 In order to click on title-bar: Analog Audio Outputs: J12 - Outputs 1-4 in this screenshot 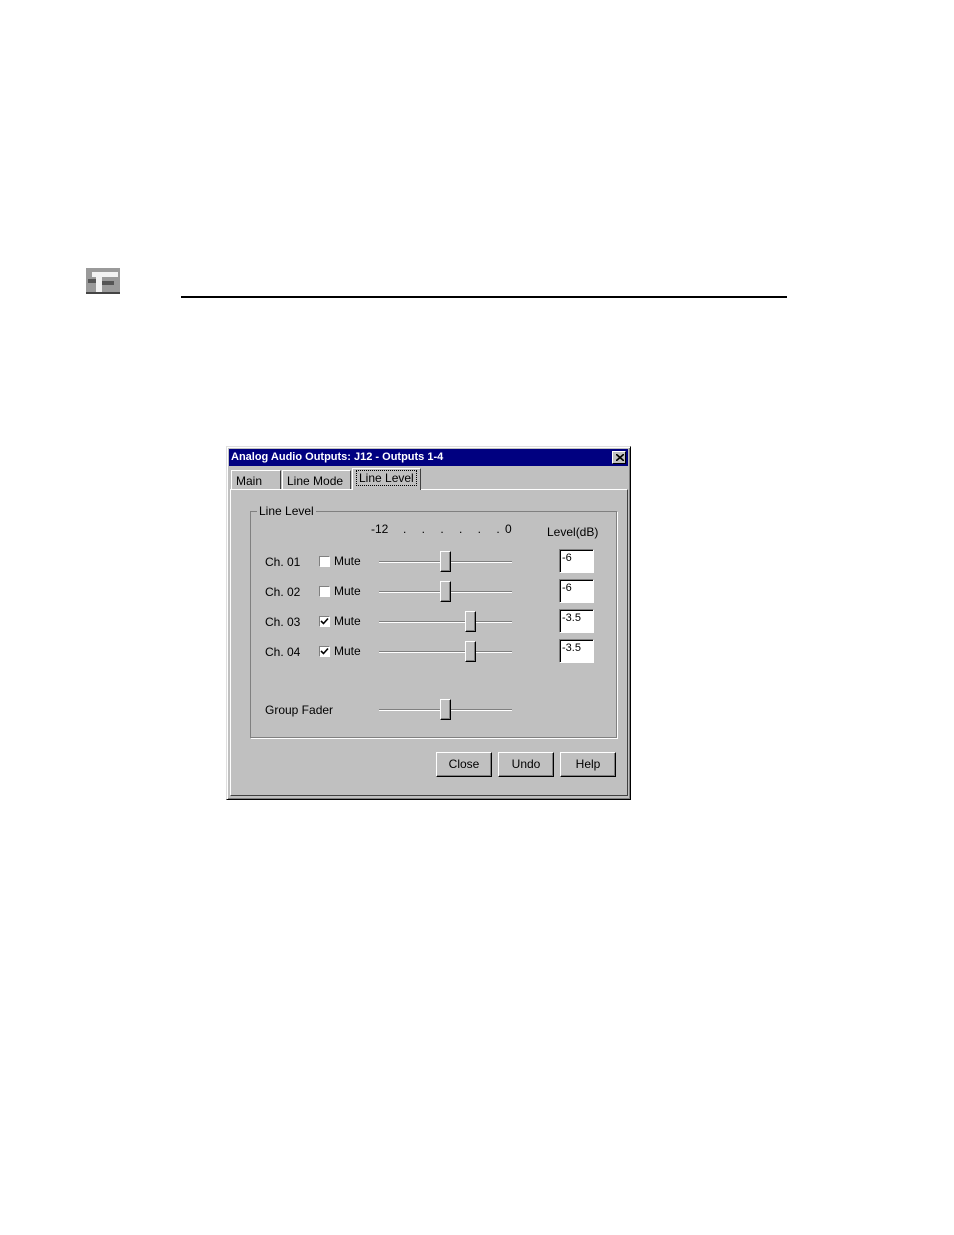, I will do `click(428, 457)`.